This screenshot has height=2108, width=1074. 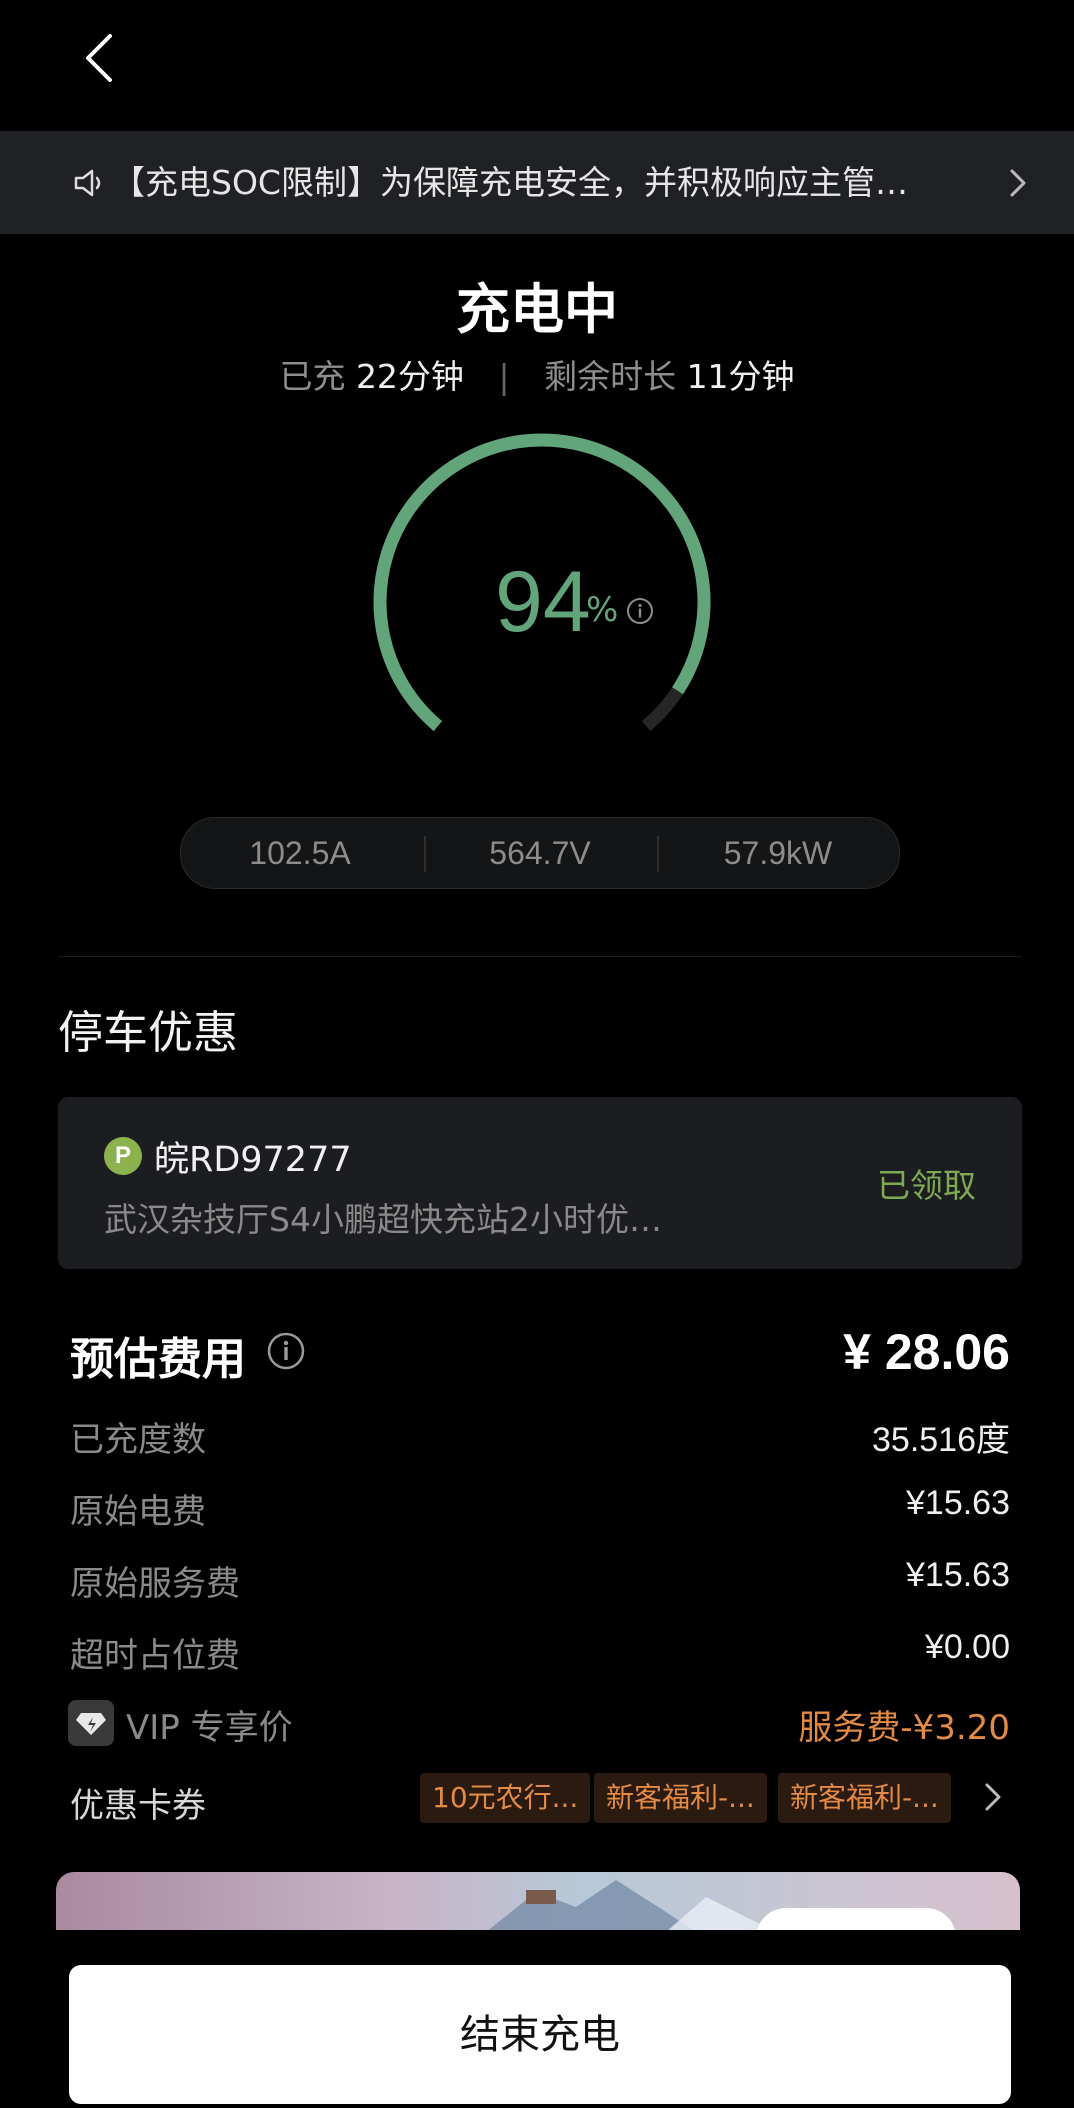 I want to click on voltage-value: 564.7V, so click(x=540, y=853).